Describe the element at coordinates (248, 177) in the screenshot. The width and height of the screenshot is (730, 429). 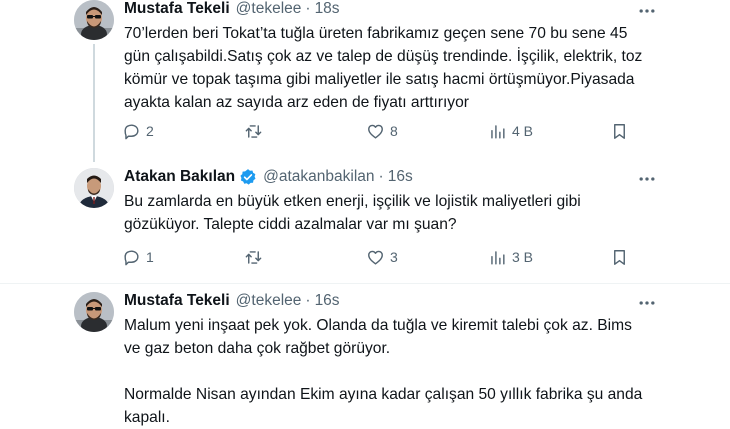
I see `verified-badge-icon` at that location.